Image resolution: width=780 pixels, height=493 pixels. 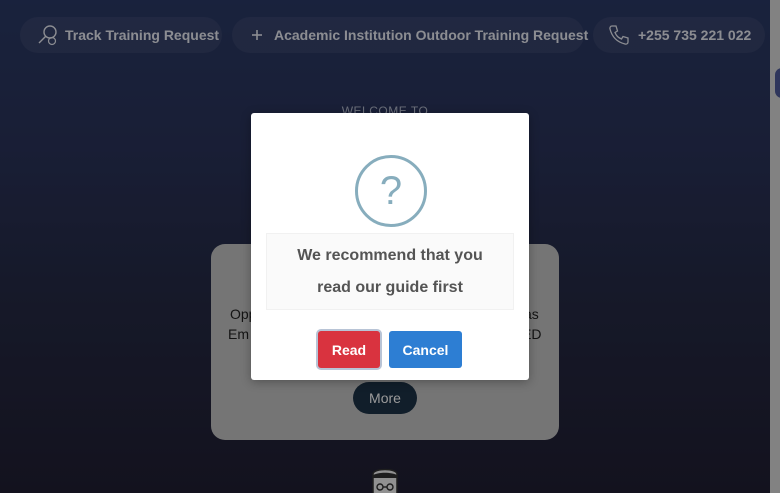 What do you see at coordinates (349, 349) in the screenshot?
I see `read-button: Read` at bounding box center [349, 349].